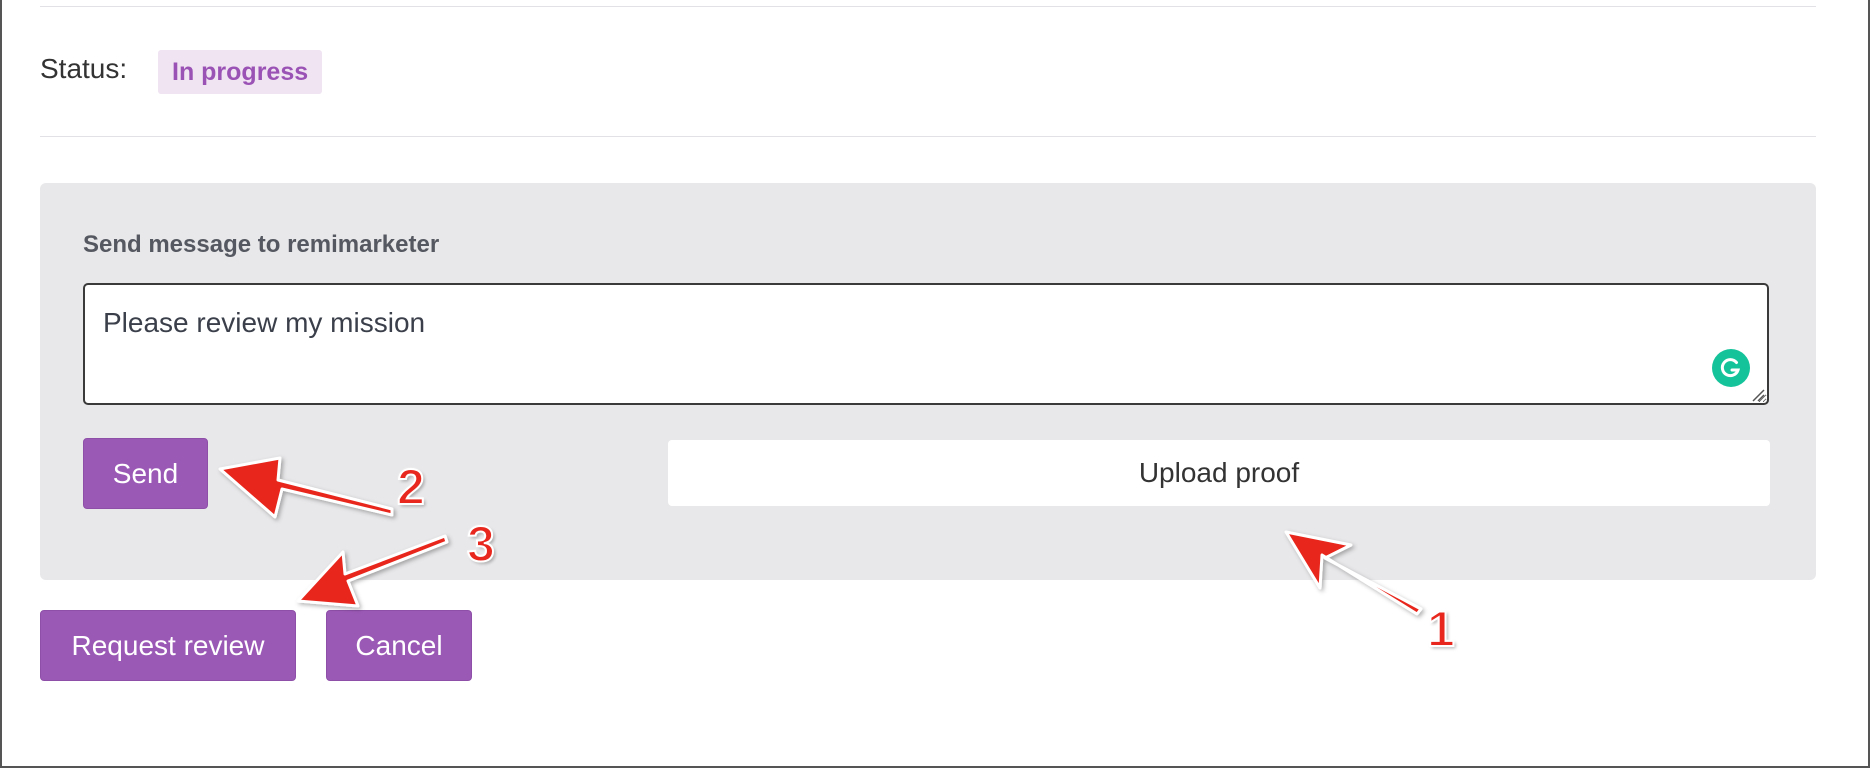 The image size is (1870, 770). What do you see at coordinates (168, 645) in the screenshot?
I see `request-review-button: Request review` at bounding box center [168, 645].